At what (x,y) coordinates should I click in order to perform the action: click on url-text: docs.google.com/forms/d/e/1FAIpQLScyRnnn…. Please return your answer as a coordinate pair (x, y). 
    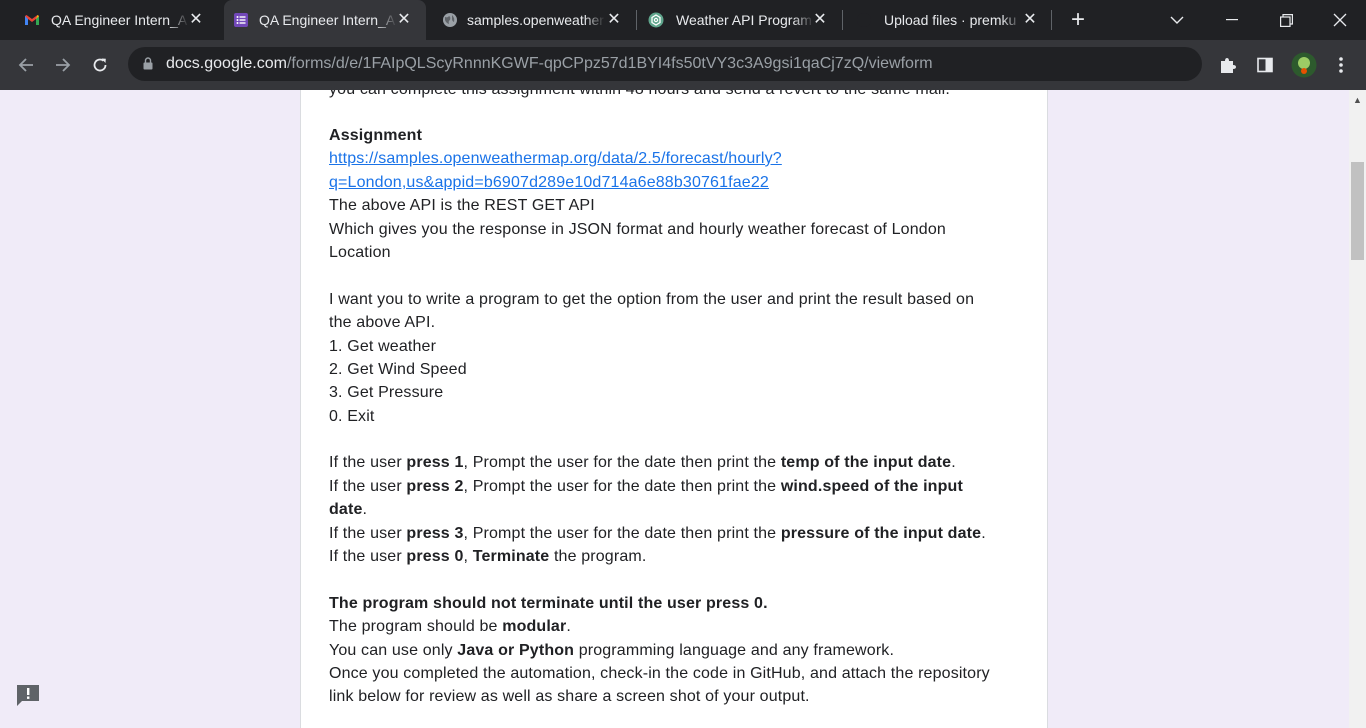
    Looking at the image, I should click on (549, 64).